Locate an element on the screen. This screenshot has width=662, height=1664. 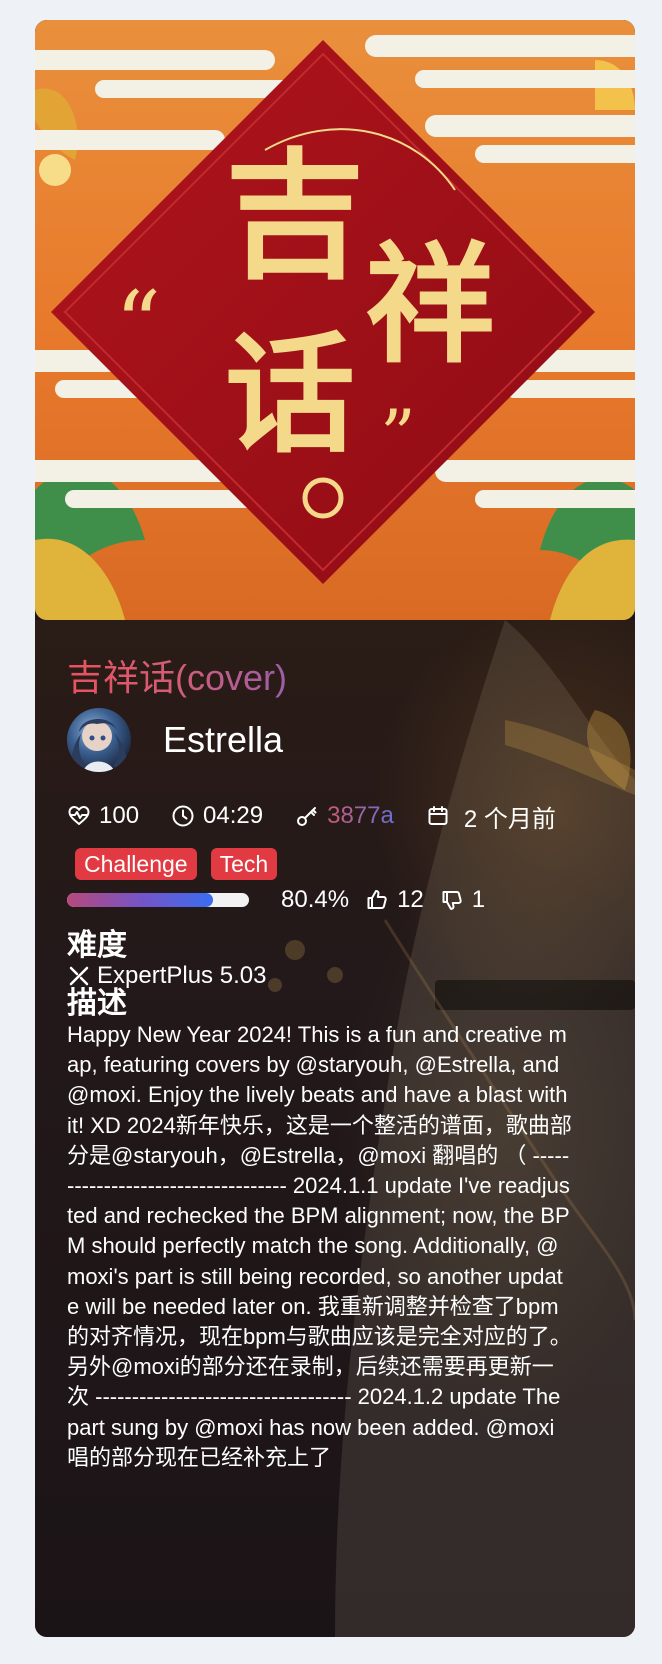
description-heading: 描述 is located at coordinates (97, 1003).